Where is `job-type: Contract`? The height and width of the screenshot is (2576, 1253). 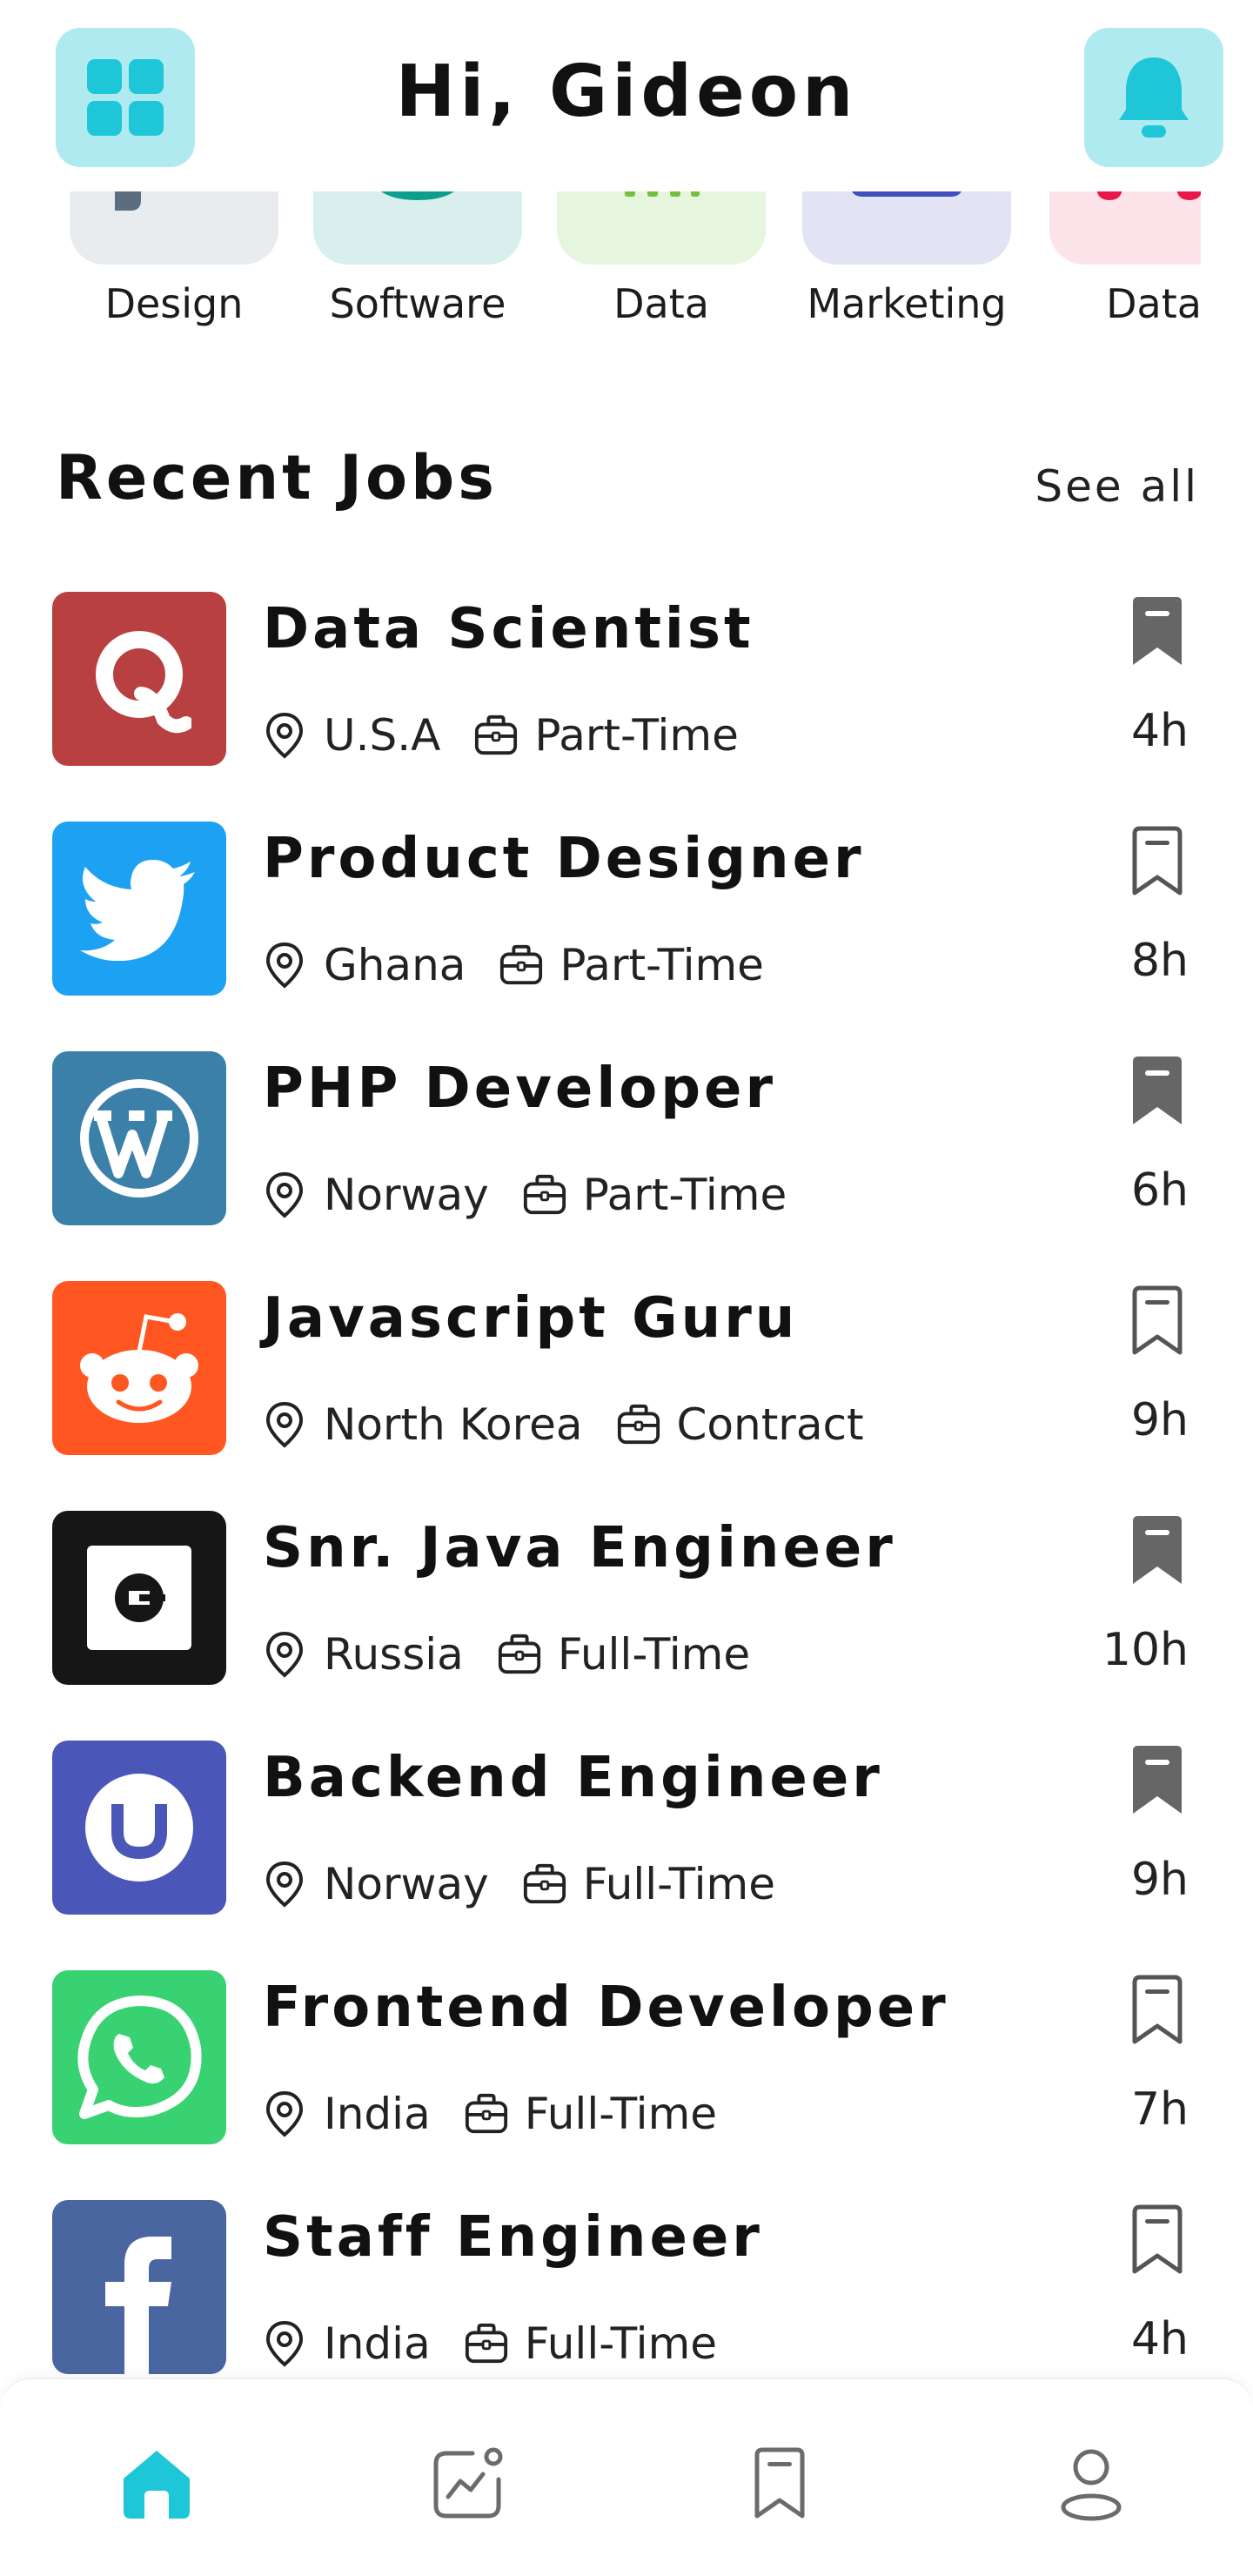
job-type: Contract is located at coordinates (770, 1424).